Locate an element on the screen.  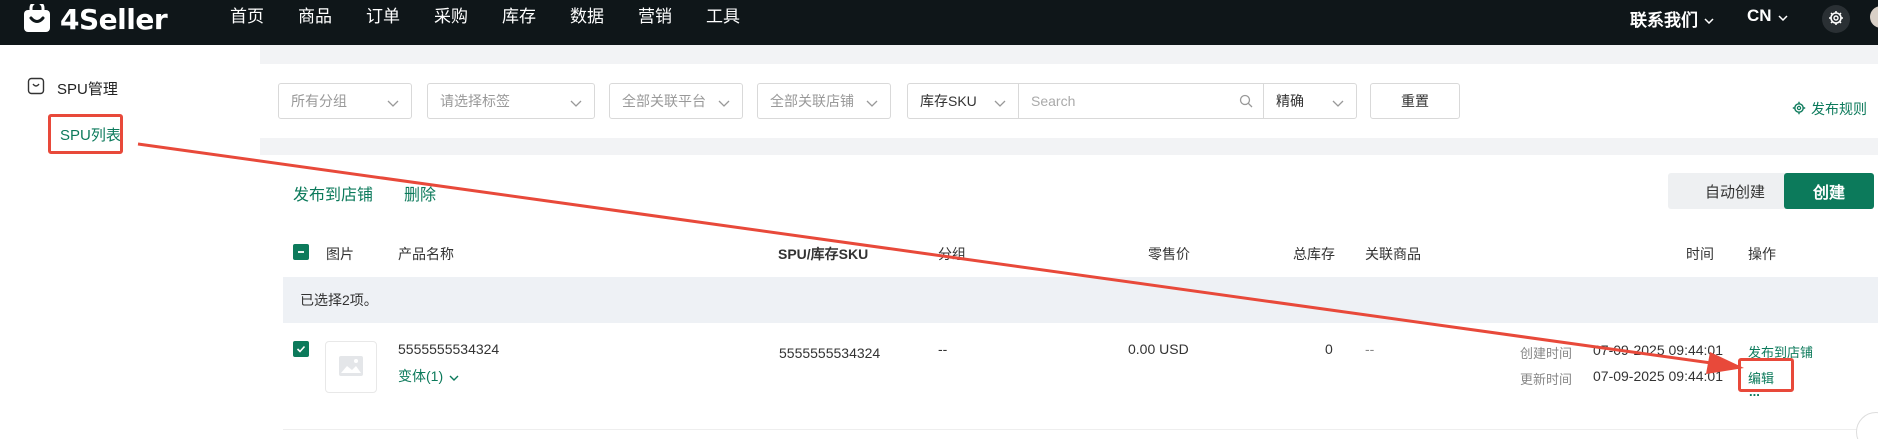
select-all-checkbox is located at coordinates (301, 252).